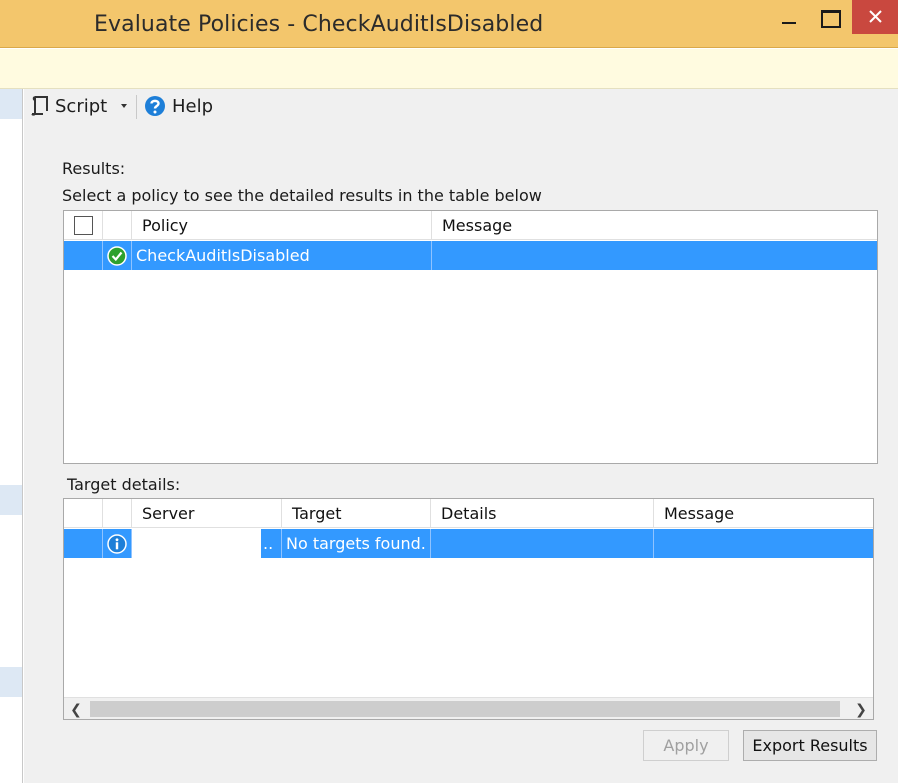 Image resolution: width=898 pixels, height=783 pixels. I want to click on info-bar, so click(449, 69).